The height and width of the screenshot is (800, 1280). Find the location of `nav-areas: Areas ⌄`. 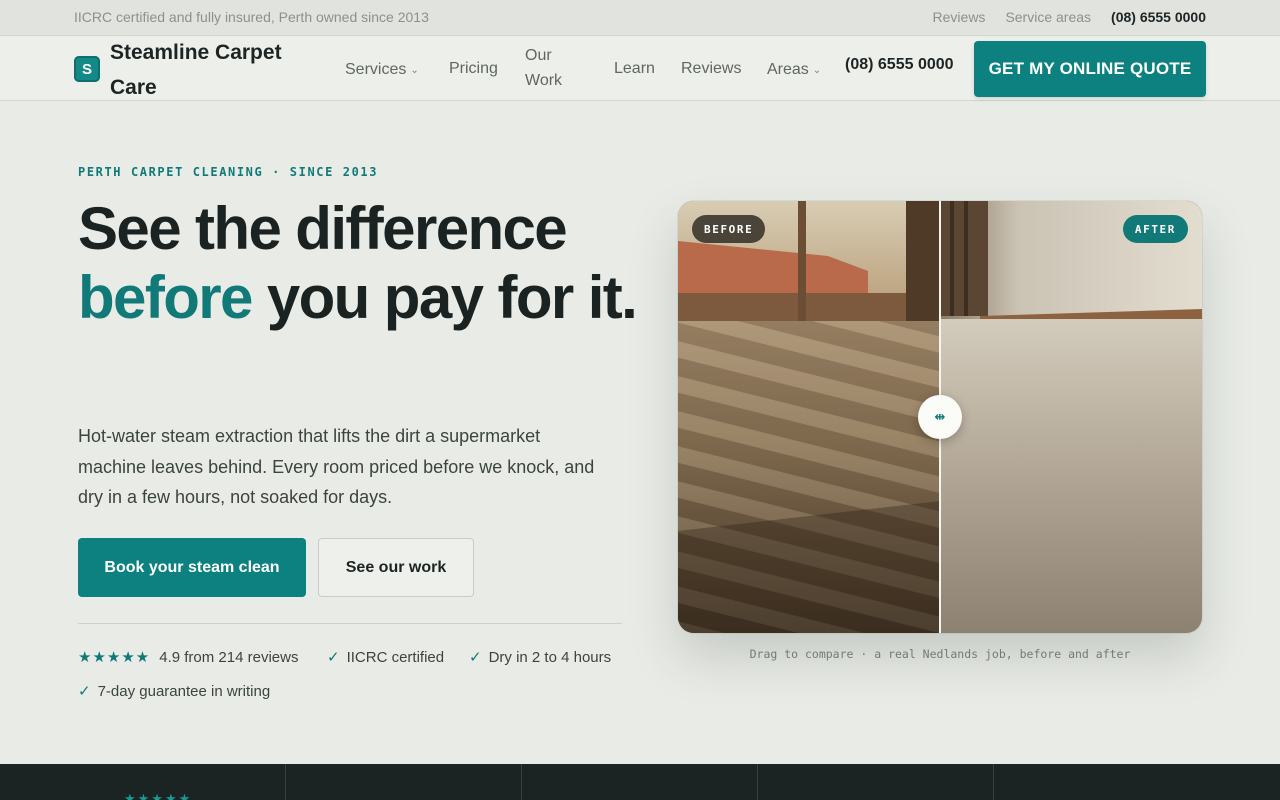

nav-areas: Areas ⌄ is located at coordinates (794, 69).